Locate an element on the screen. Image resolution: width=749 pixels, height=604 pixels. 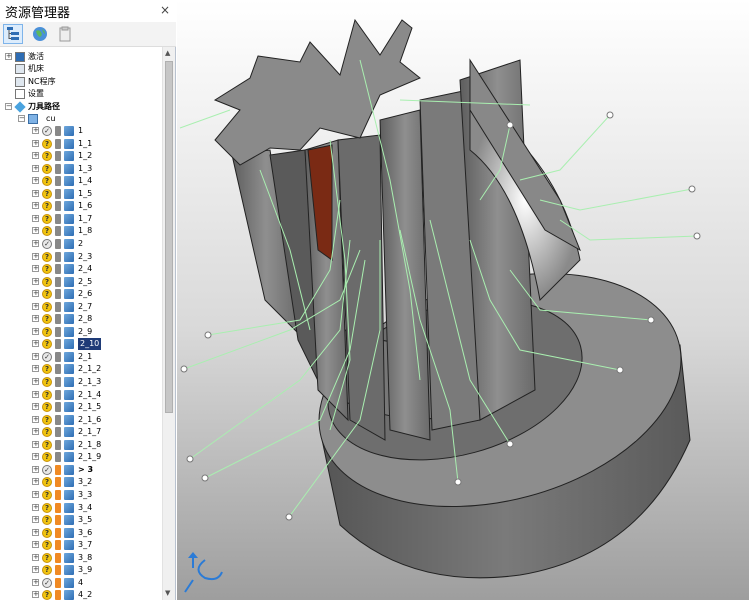
tree-item-toolpath: +? 1_4 is located at coordinates (80, 181).